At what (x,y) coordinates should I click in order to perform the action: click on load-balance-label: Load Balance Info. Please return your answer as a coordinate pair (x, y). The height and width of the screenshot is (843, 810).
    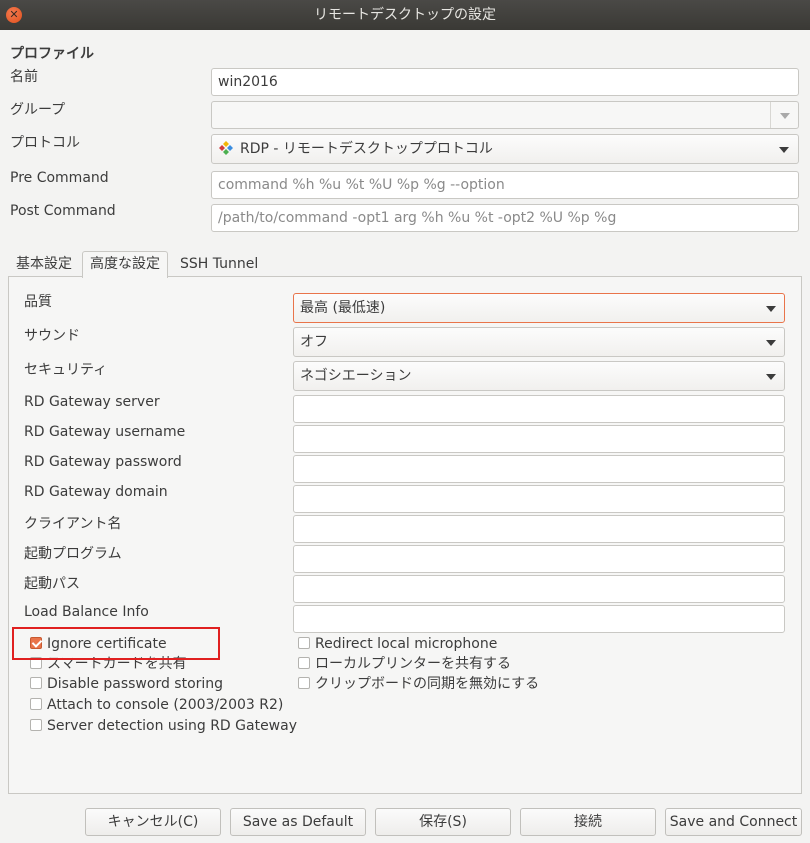
    Looking at the image, I should click on (86, 612).